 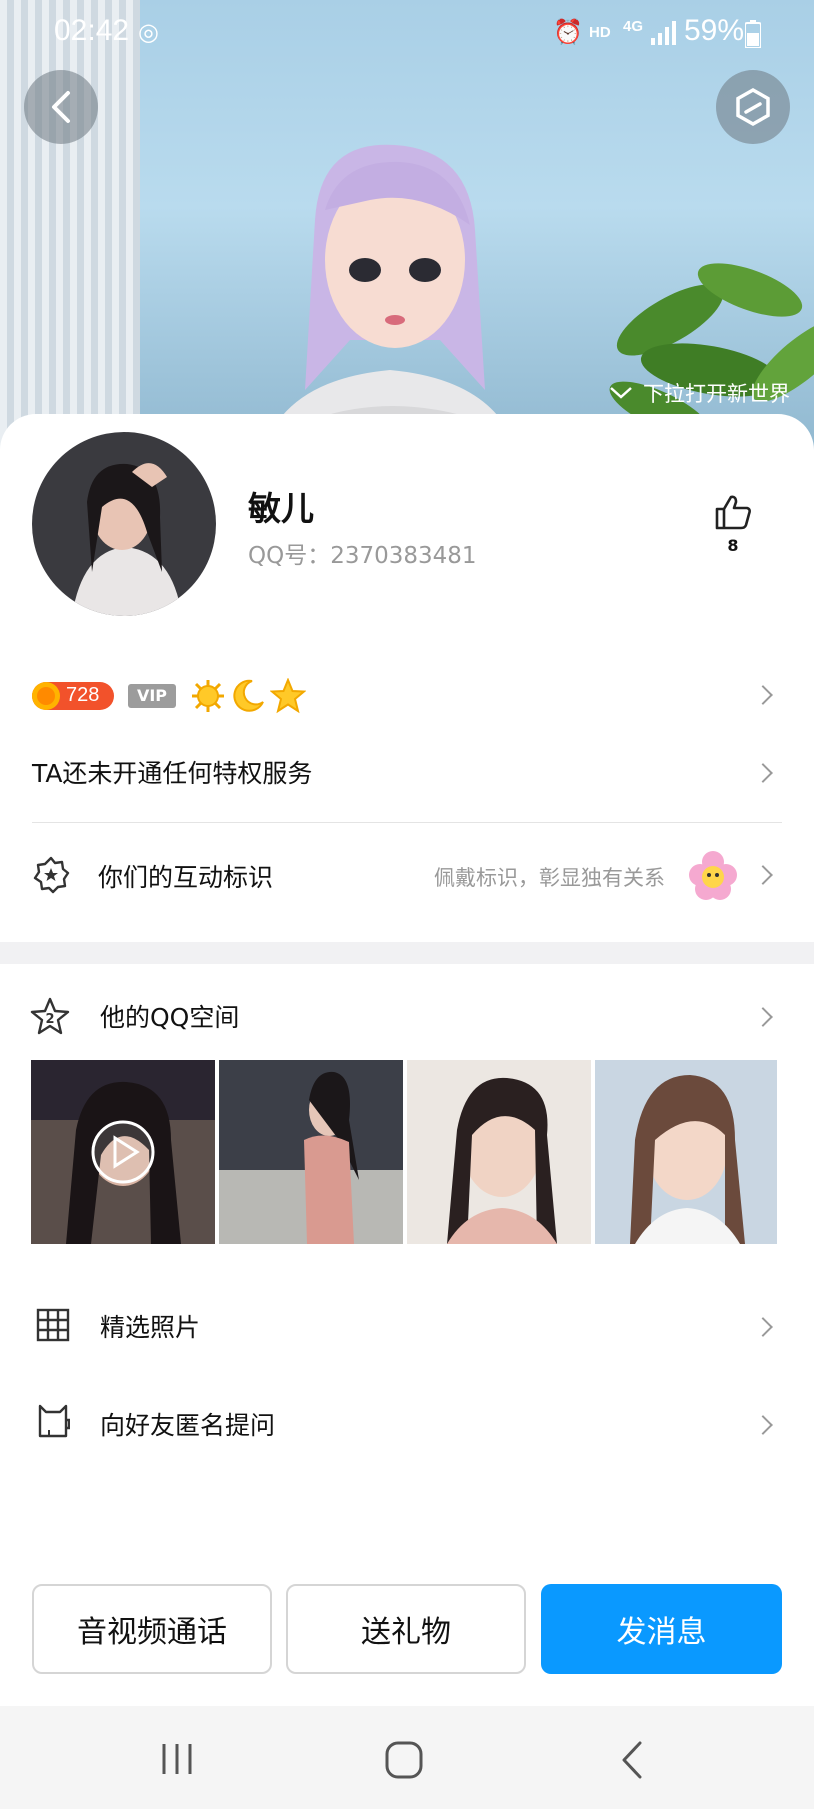 I want to click on privilege-row: TA还未开通任何特权服务, so click(x=407, y=774).